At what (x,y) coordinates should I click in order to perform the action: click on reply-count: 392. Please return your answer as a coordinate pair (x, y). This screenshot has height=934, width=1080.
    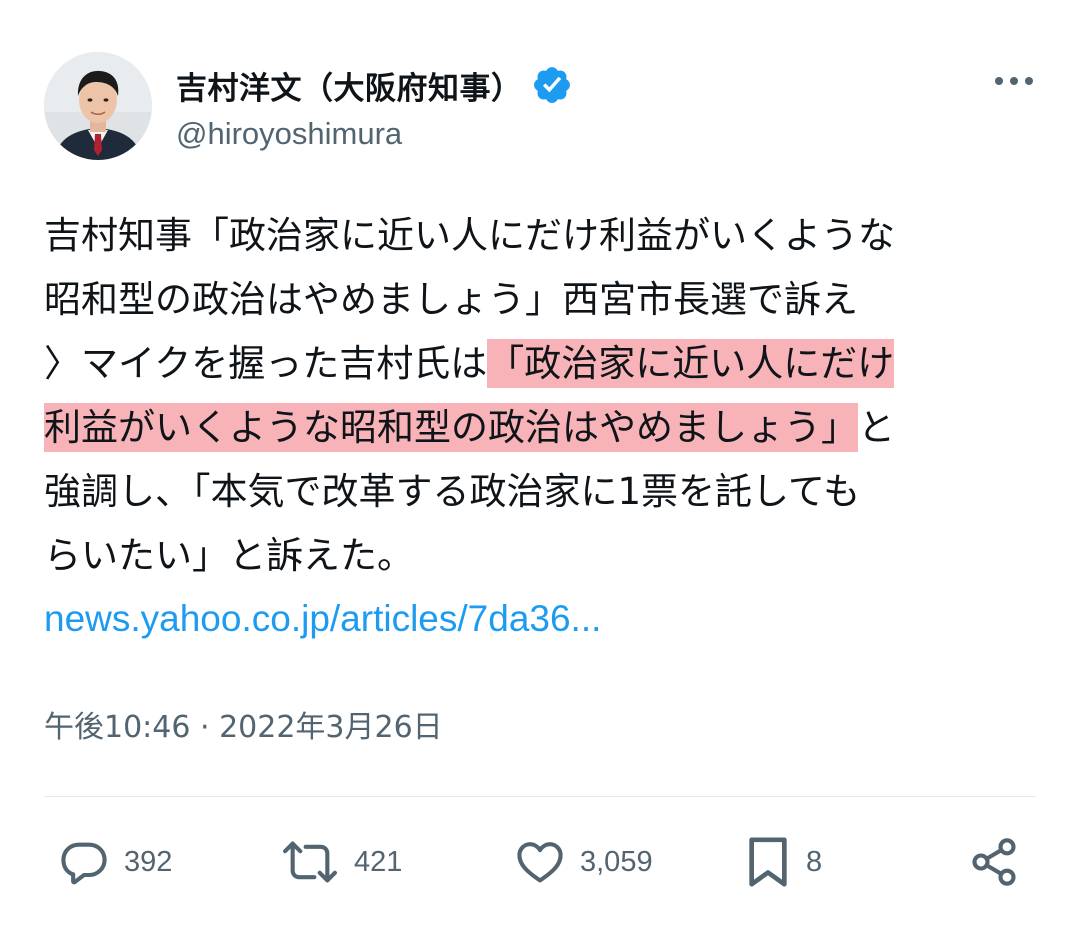
    Looking at the image, I should click on (148, 861).